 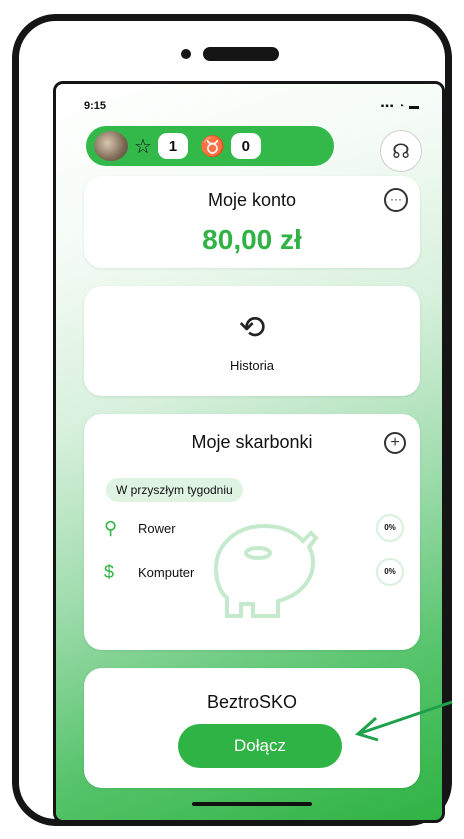 What do you see at coordinates (95, 106) in the screenshot?
I see `status-time: 9:15` at bounding box center [95, 106].